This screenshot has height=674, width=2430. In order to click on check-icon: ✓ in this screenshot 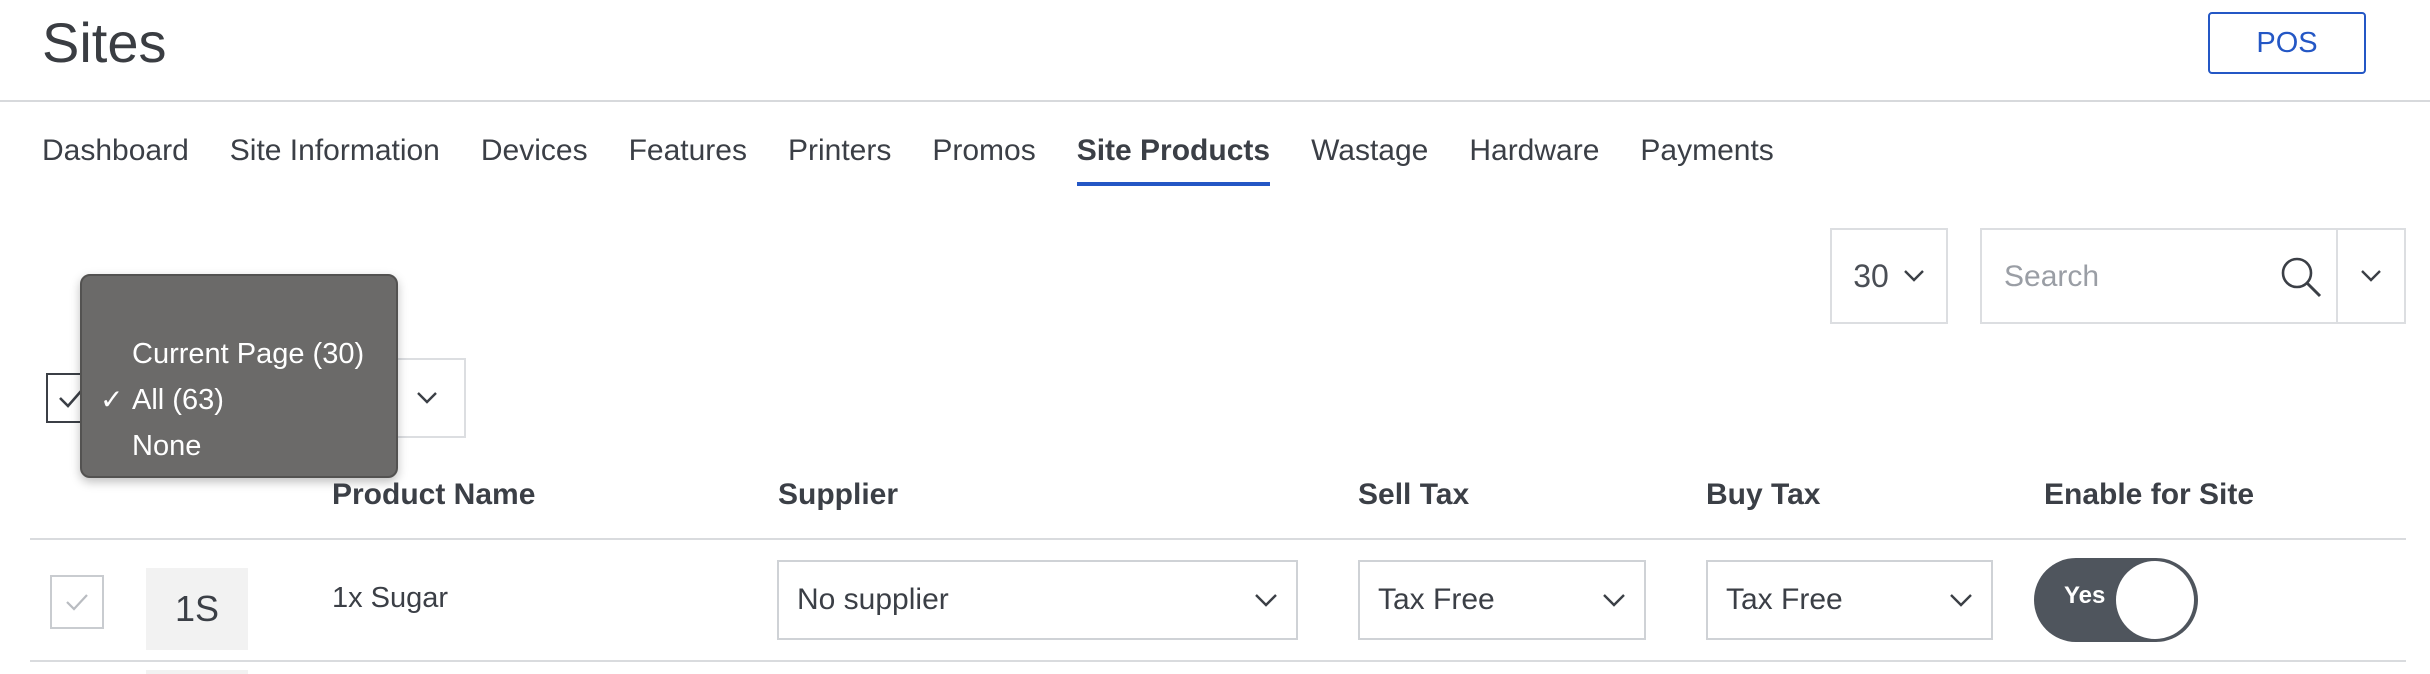, I will do `click(112, 399)`.